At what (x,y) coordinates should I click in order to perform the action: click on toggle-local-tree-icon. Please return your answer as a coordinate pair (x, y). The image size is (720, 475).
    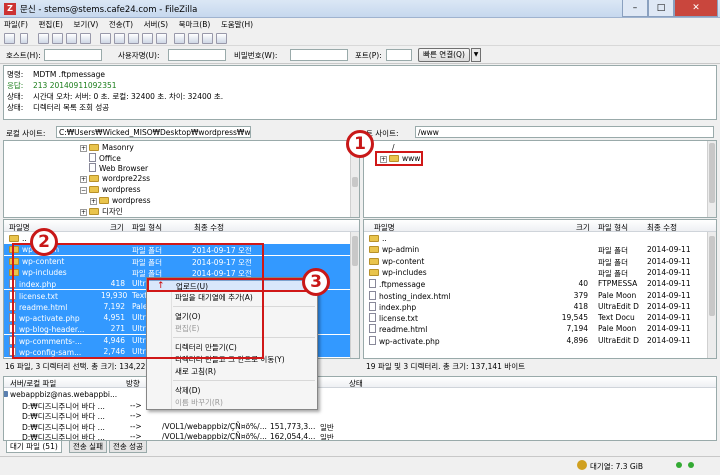
    Looking at the image, I should click on (57, 38).